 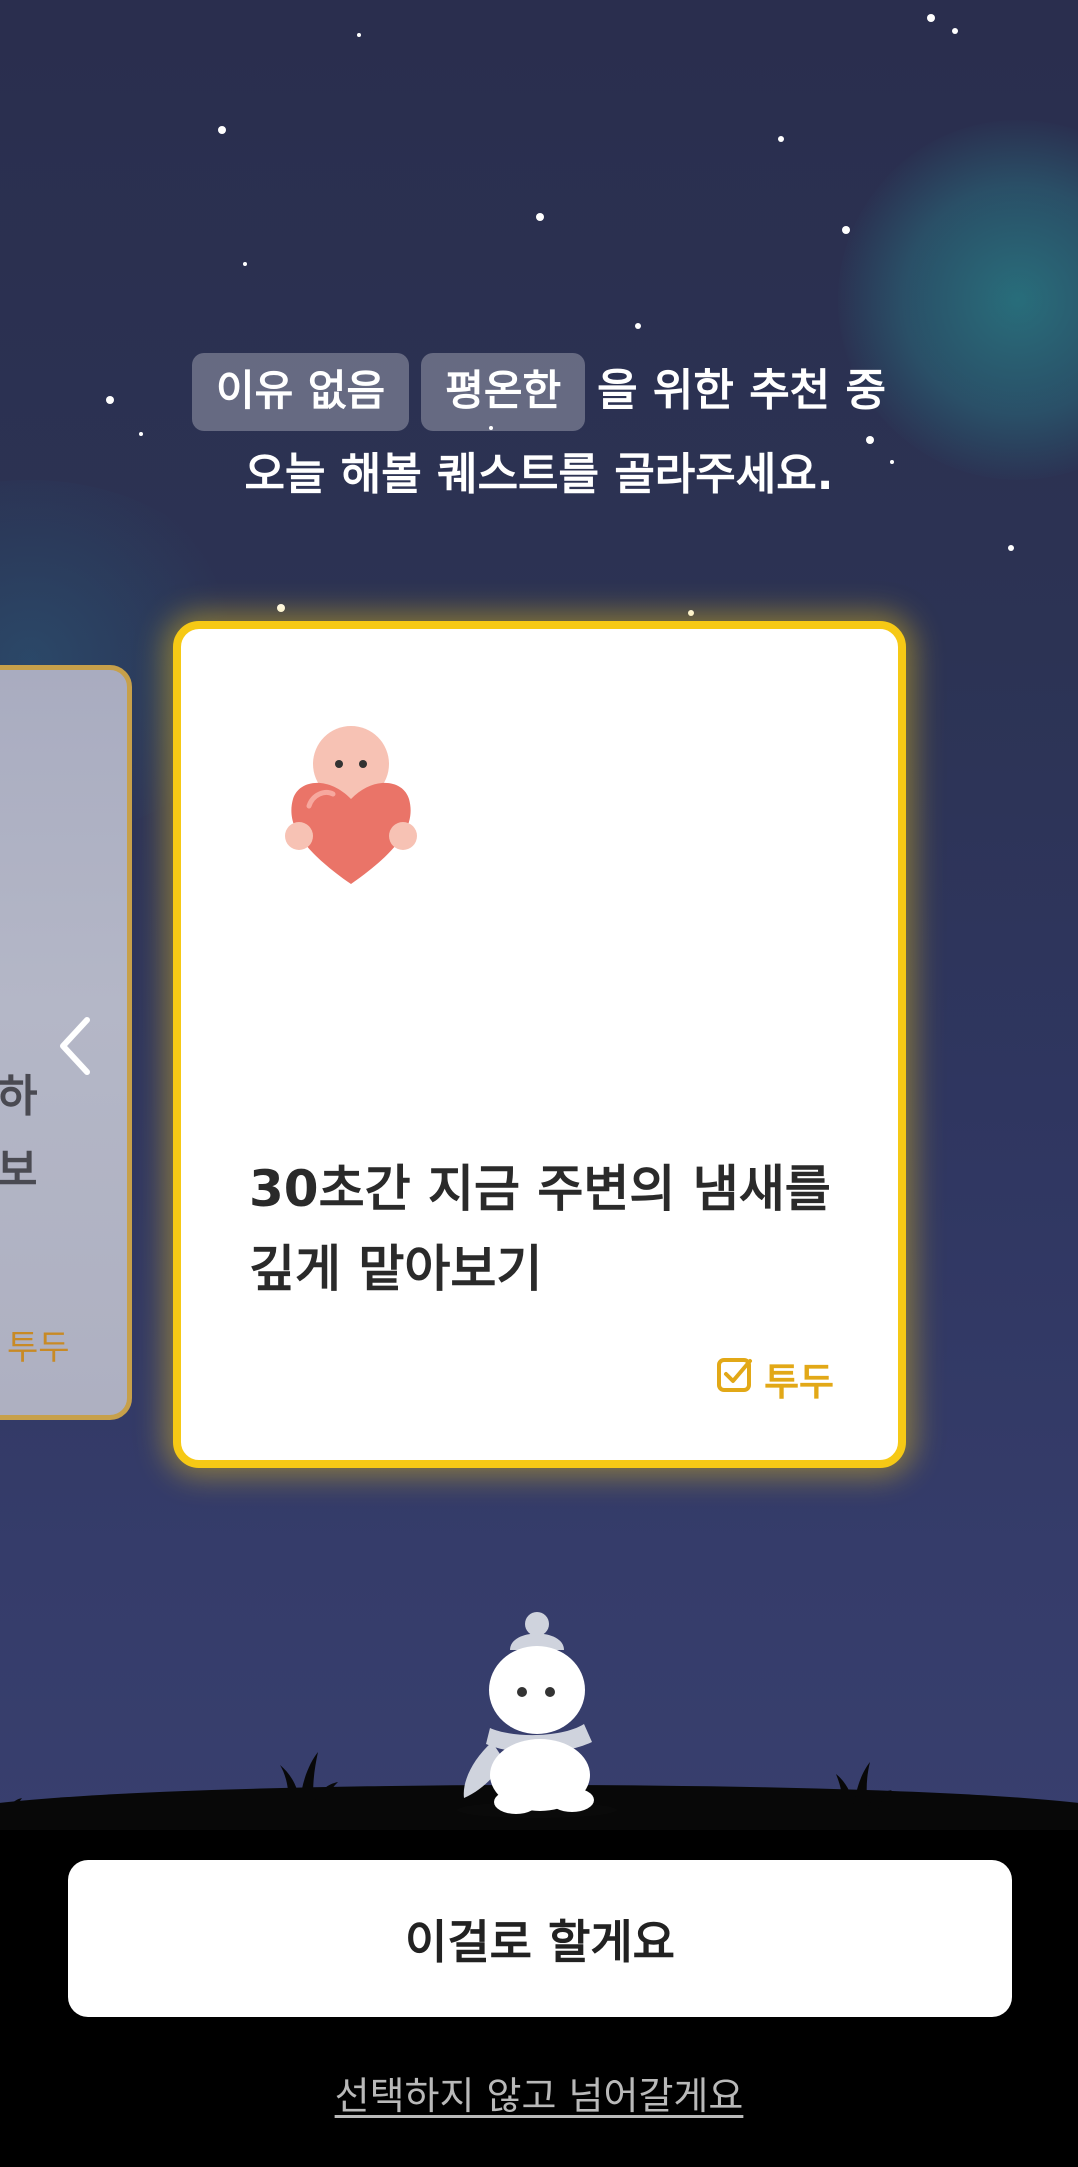 I want to click on recommendation-prompt: 이유 없음 평온한 을 위한 추천 중 오늘 해볼 퀘스트를 골라주세요., so click(x=539, y=433).